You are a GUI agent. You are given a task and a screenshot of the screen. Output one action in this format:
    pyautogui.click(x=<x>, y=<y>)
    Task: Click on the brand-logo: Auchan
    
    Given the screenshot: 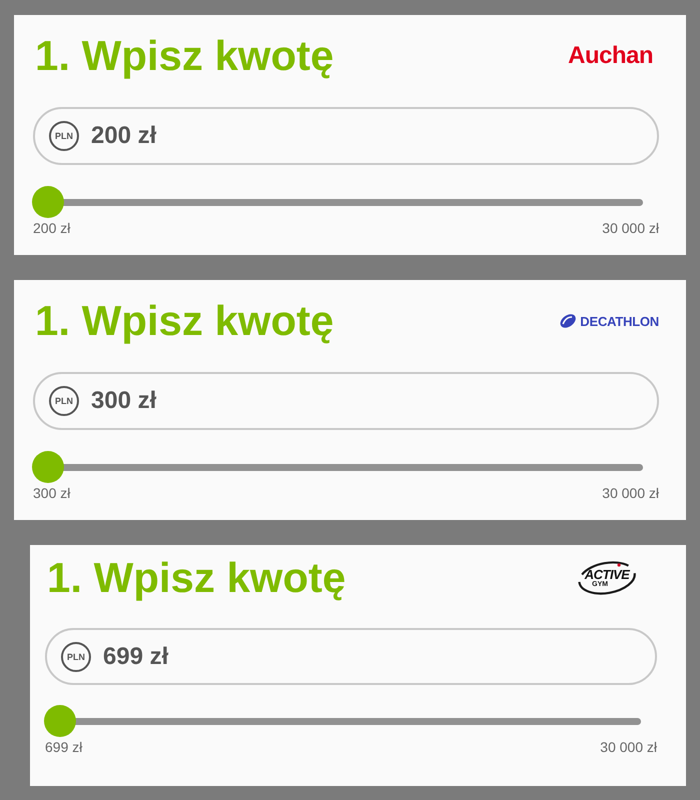 What is the action you would take?
    pyautogui.click(x=610, y=56)
    